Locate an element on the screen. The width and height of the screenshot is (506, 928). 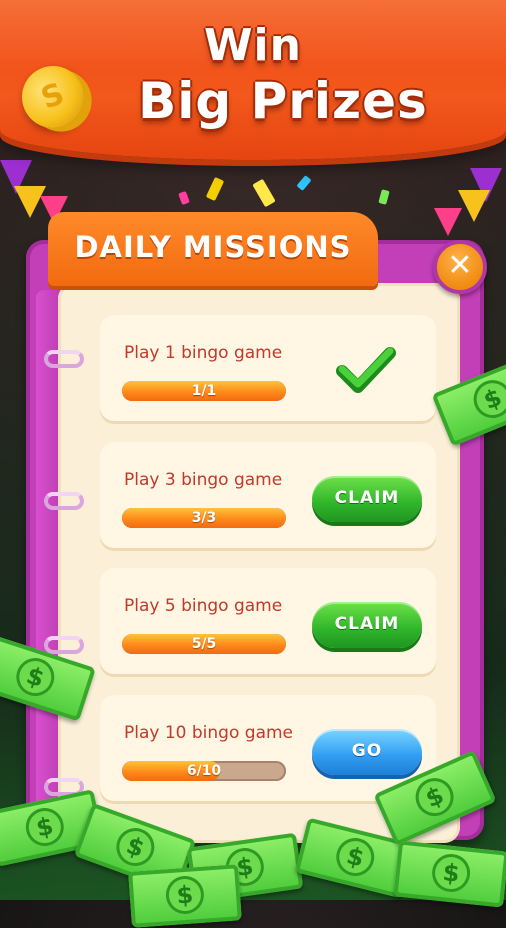
go-button: GO is located at coordinates (367, 752).